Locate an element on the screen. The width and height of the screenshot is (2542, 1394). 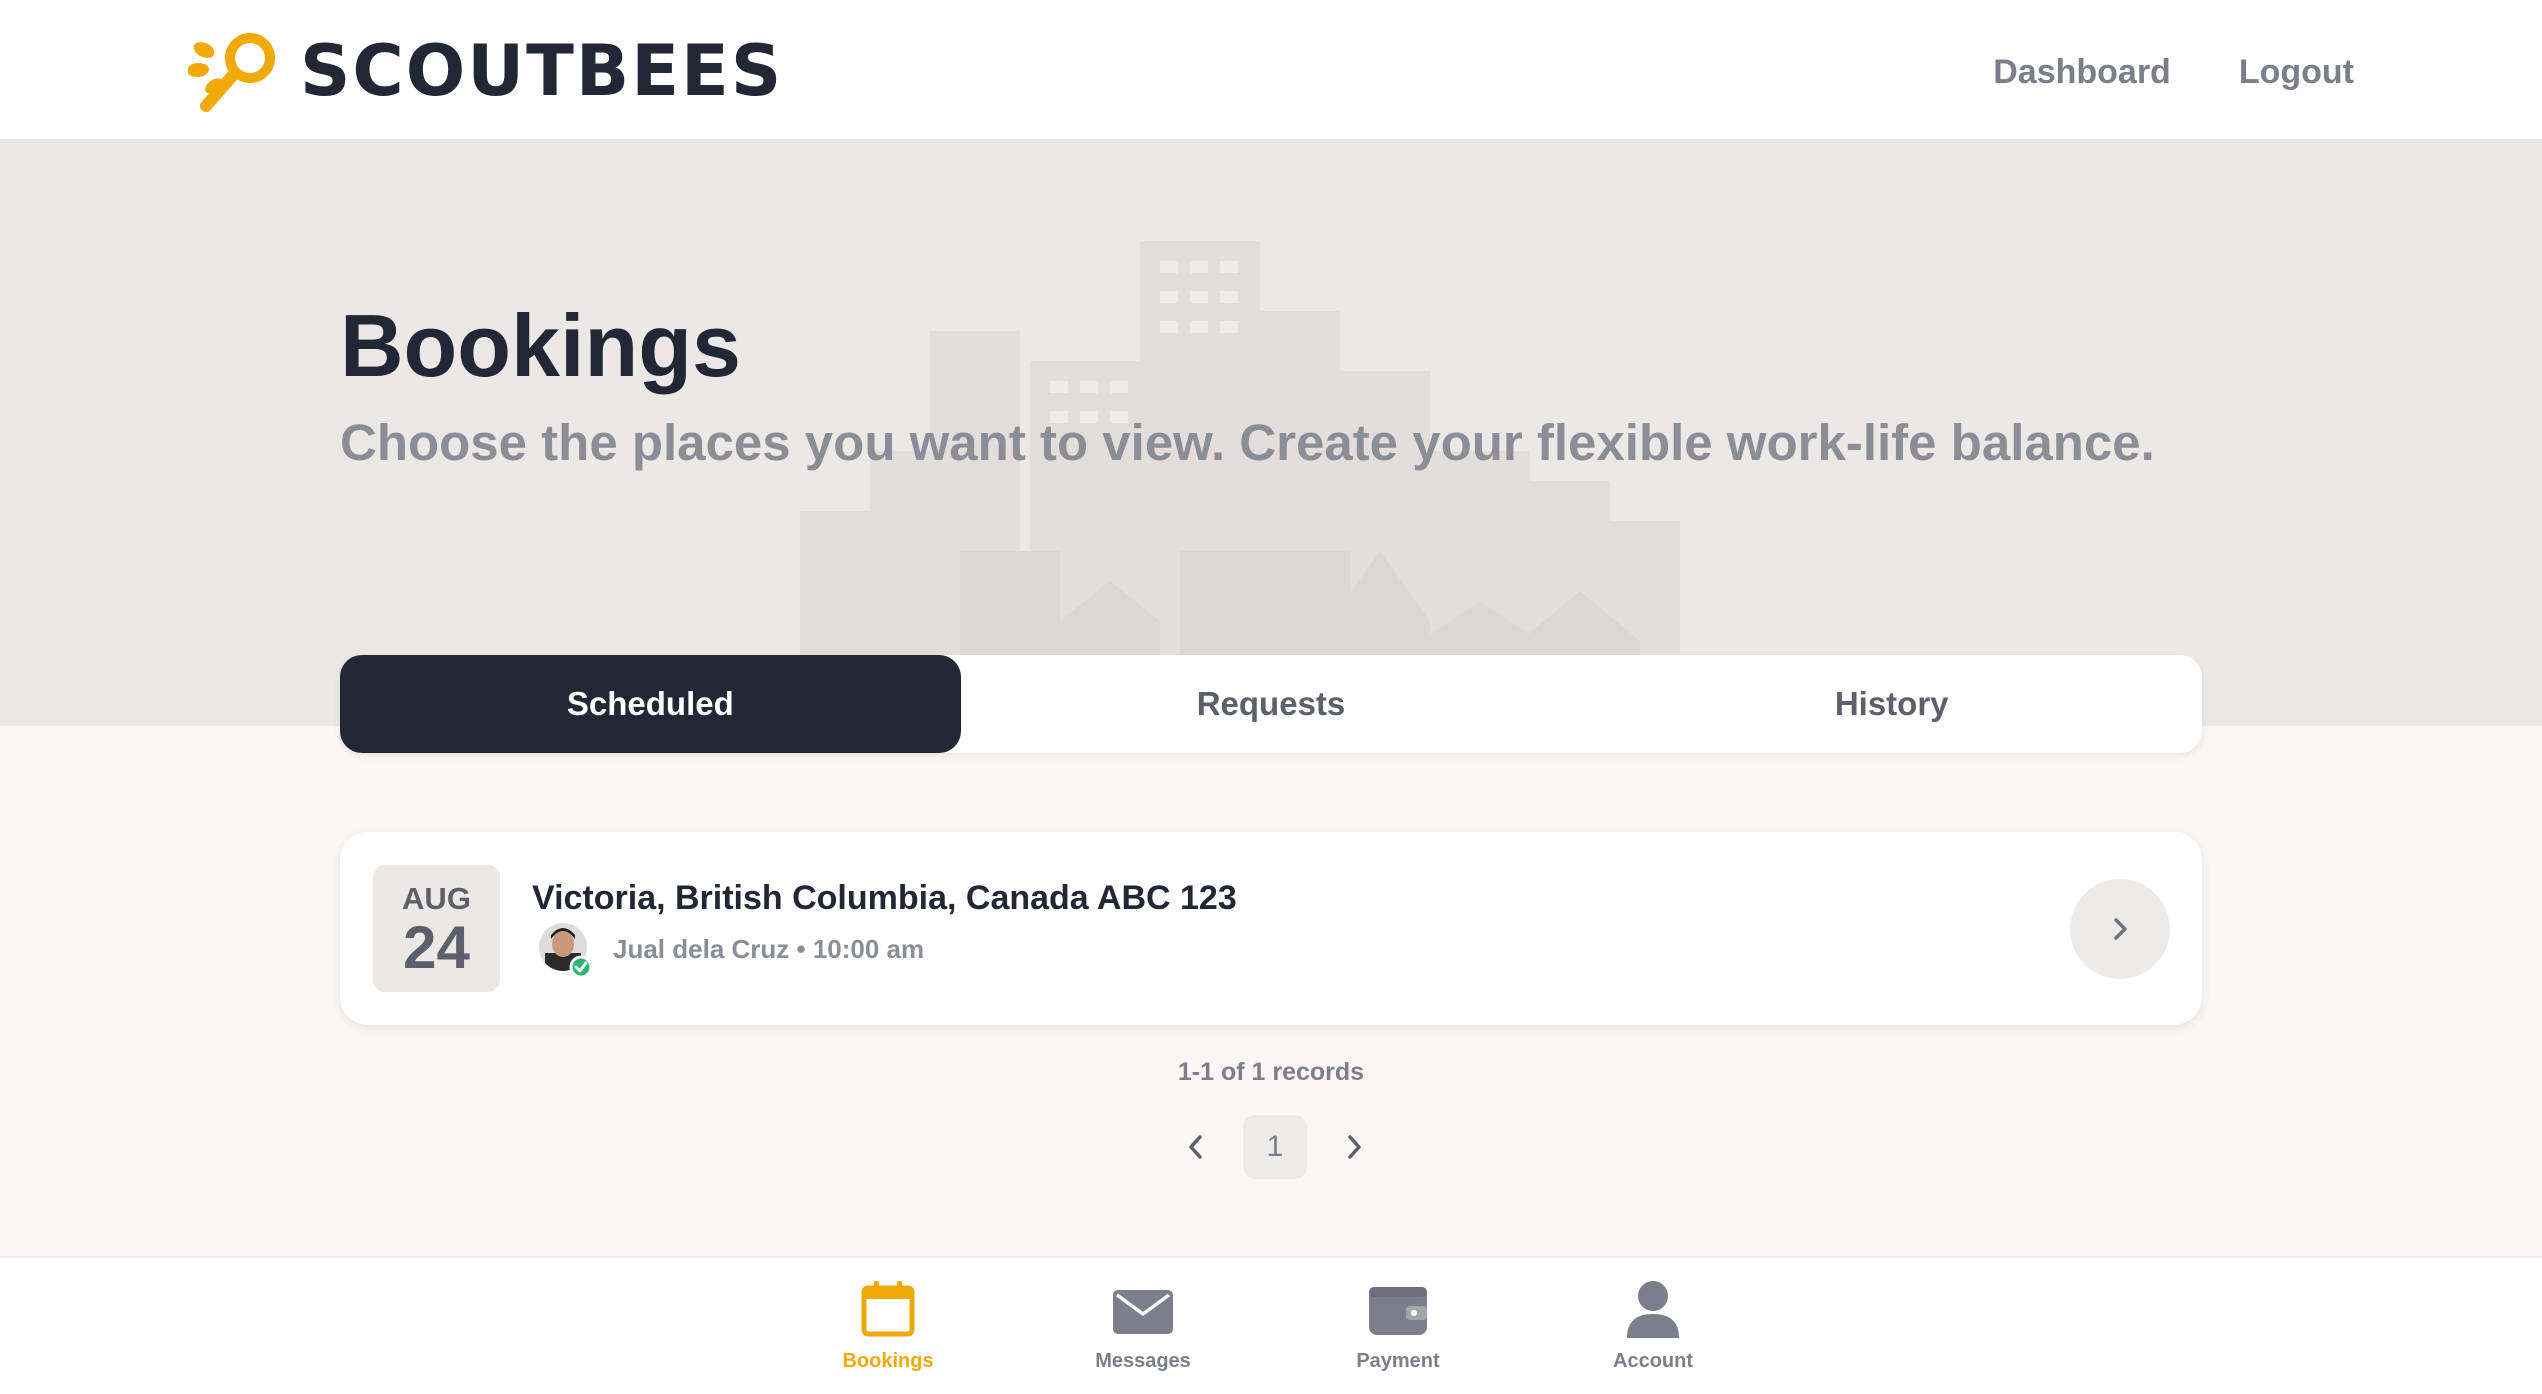
bottom-nav-payment: Payment is located at coordinates (1398, 1326).